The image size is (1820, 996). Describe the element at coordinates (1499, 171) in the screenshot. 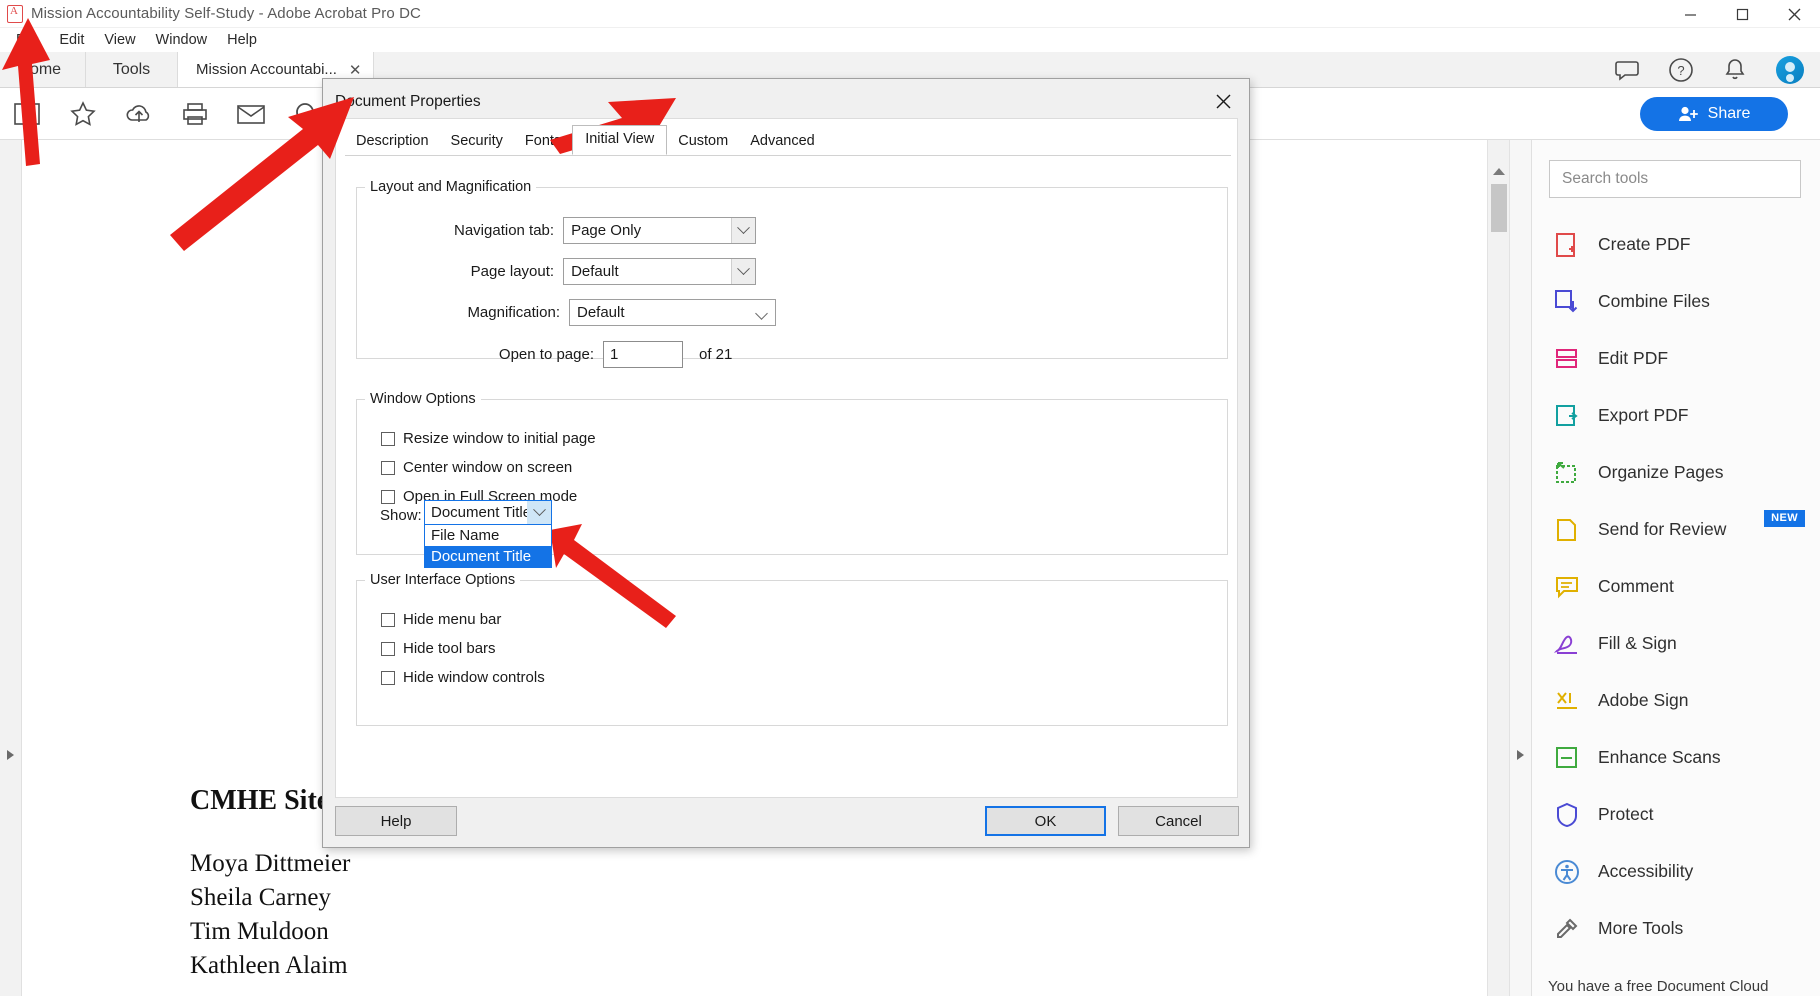

I see `scroll-up-icon` at that location.